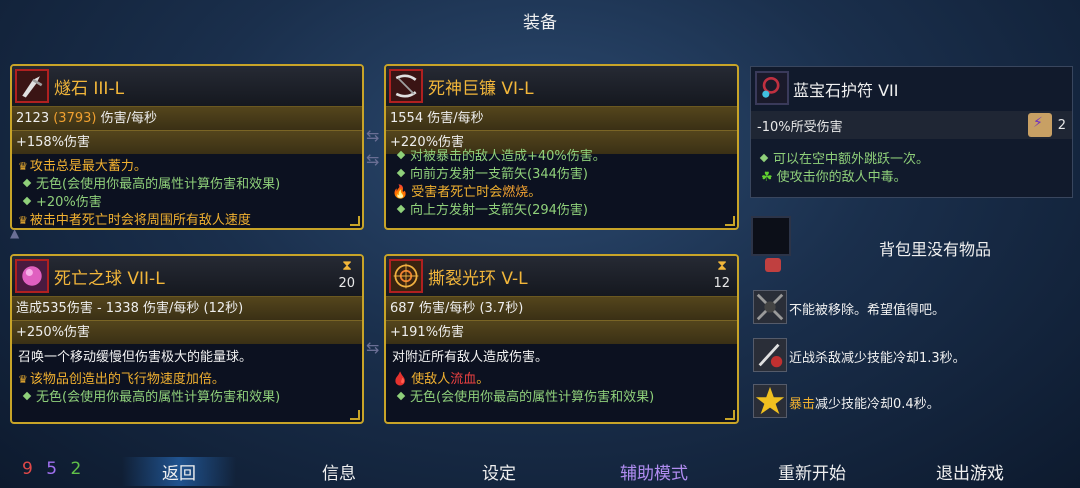 The width and height of the screenshot is (1080, 488). Describe the element at coordinates (32, 276) in the screenshot. I see `orb-icon` at that location.